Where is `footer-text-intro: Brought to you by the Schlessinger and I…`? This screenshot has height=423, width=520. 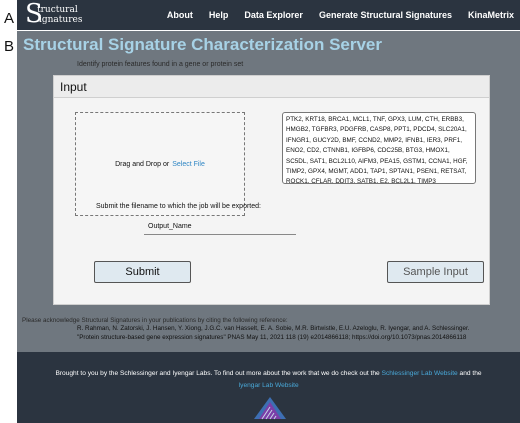 footer-text-intro: Brought to you by the Schlessinger and I… is located at coordinates (217, 373).